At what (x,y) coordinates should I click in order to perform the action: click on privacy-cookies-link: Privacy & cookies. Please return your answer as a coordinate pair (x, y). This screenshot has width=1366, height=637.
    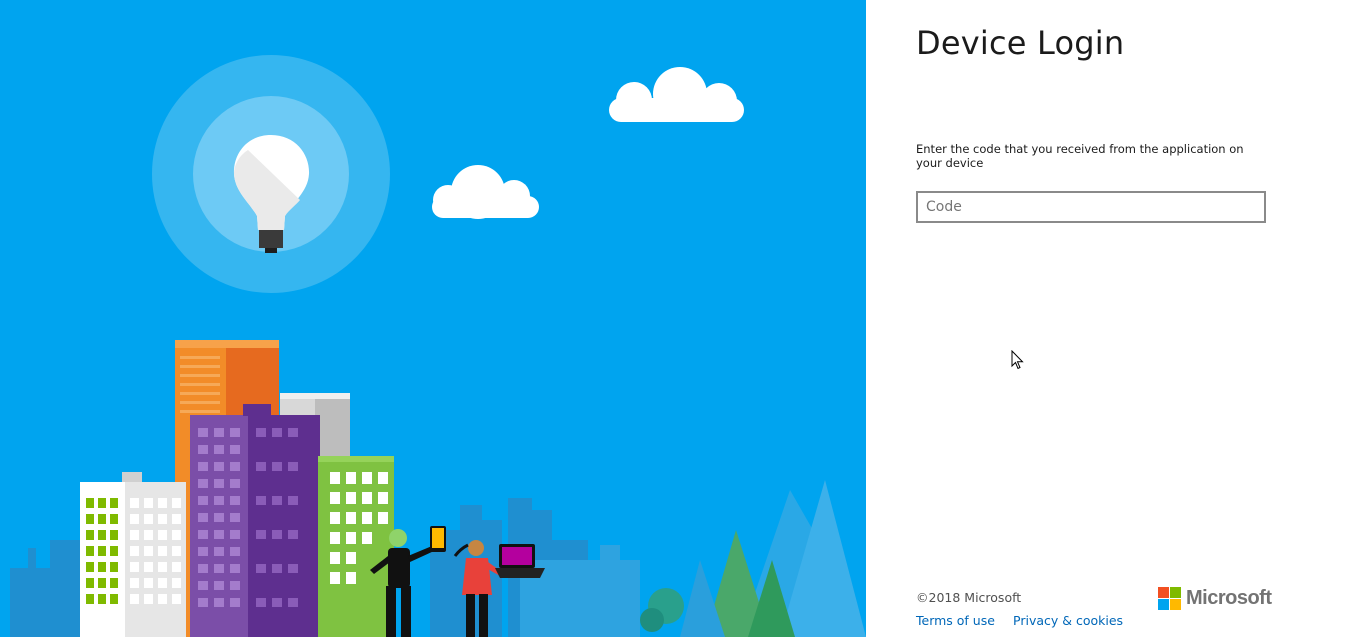
    Looking at the image, I should click on (1068, 620).